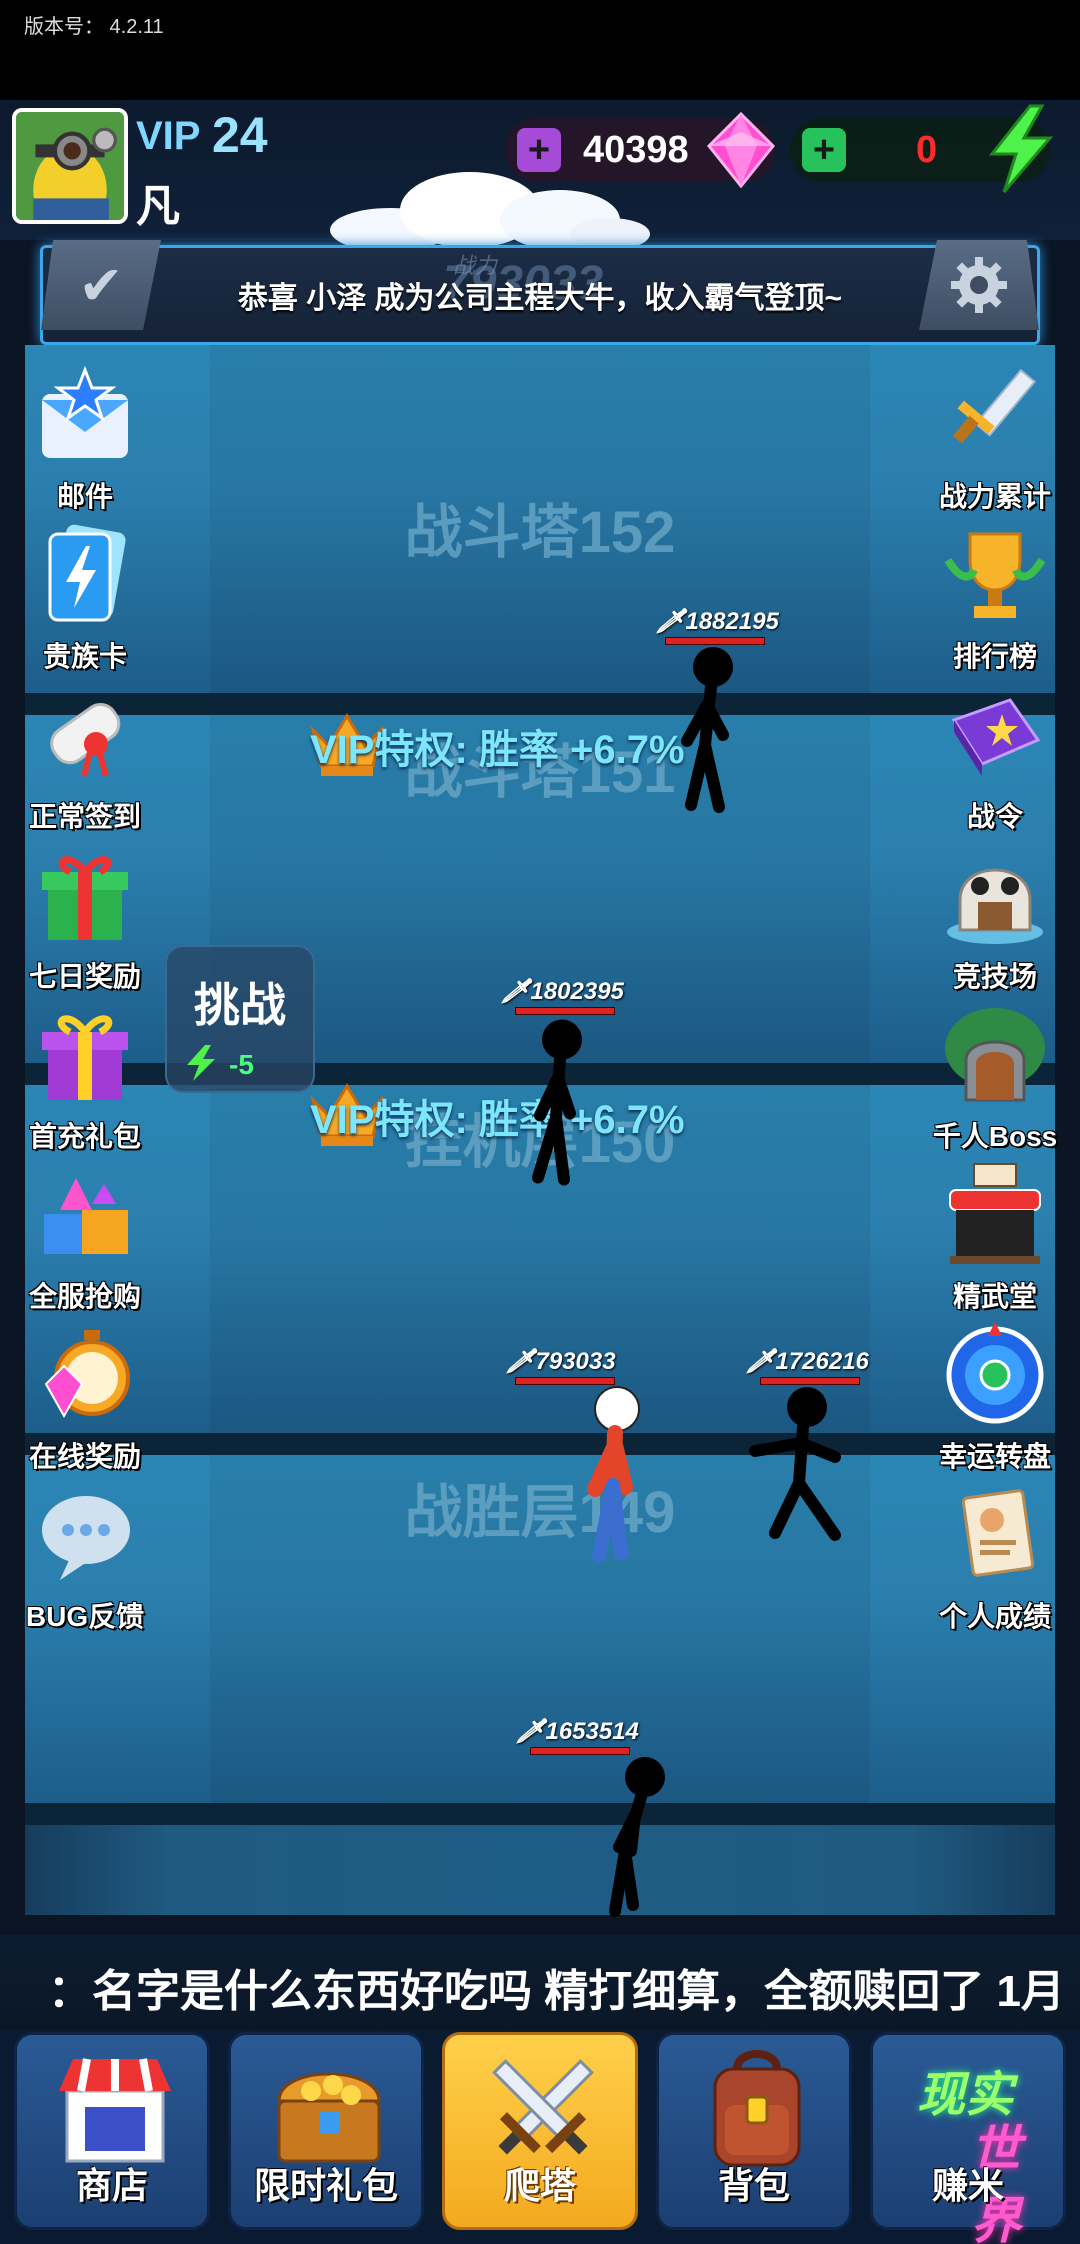  I want to click on treasure-chest-icon, so click(329, 2117).